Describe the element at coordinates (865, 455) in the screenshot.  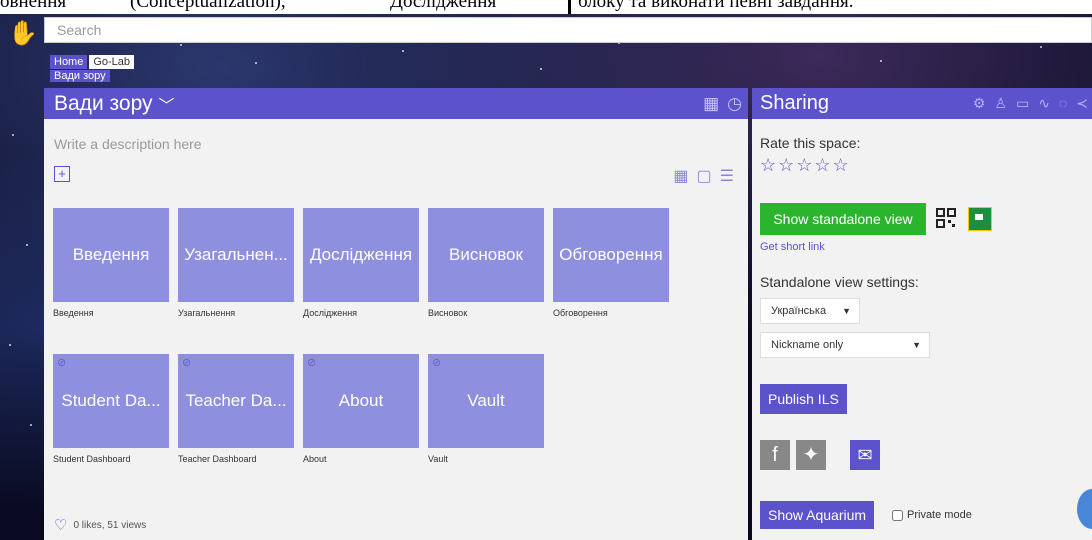
I see `email-icon: ✉` at that location.